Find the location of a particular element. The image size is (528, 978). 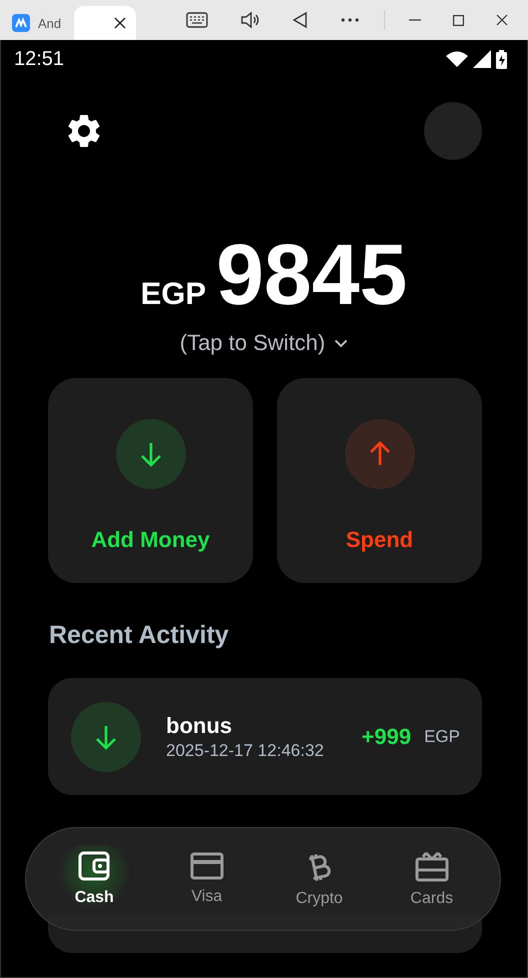

action-label: Add Money is located at coordinates (150, 540).